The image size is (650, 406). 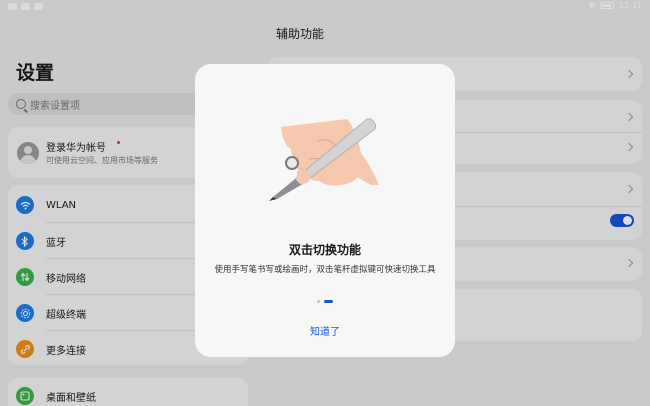 What do you see at coordinates (318, 301) in the screenshot?
I see `page-dot` at bounding box center [318, 301].